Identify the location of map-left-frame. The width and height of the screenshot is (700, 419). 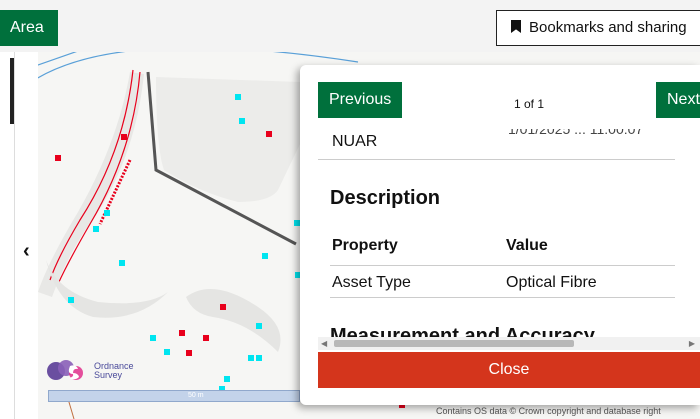
(26, 235).